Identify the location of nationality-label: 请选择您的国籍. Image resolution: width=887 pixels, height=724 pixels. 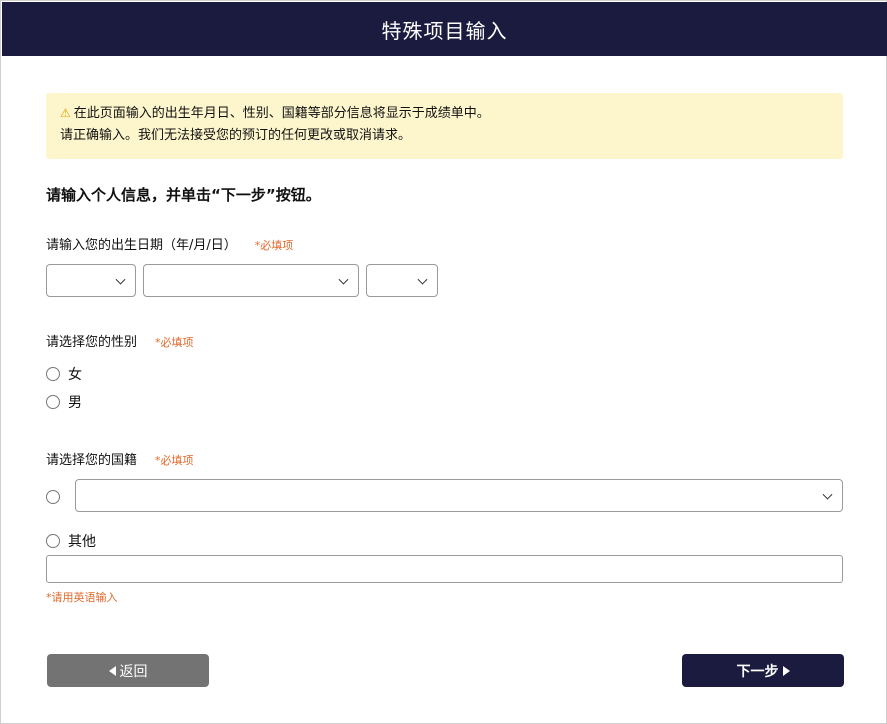
(92, 460).